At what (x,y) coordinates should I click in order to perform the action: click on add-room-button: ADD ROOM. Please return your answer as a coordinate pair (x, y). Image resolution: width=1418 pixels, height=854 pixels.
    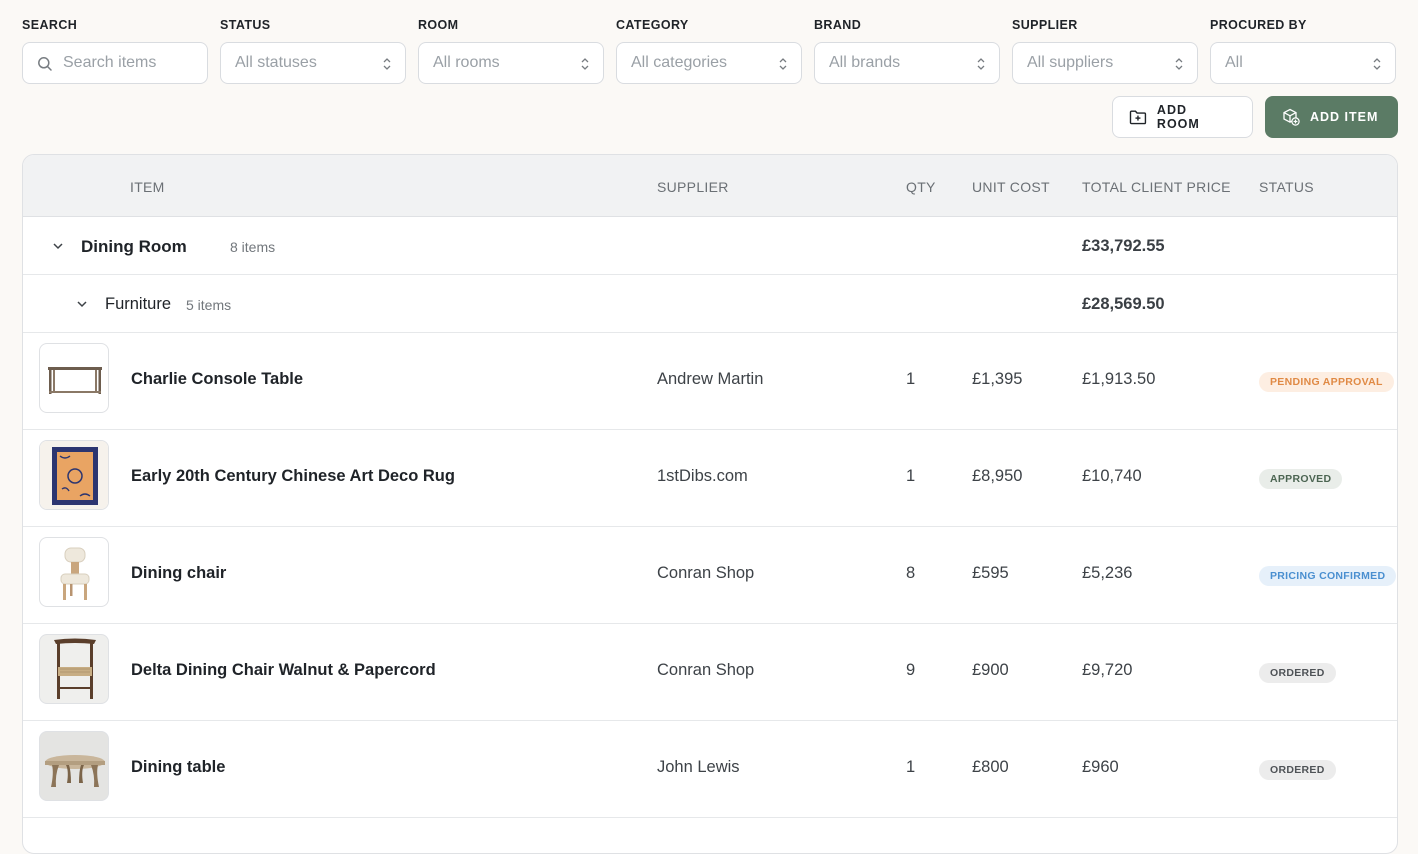
    Looking at the image, I should click on (1182, 117).